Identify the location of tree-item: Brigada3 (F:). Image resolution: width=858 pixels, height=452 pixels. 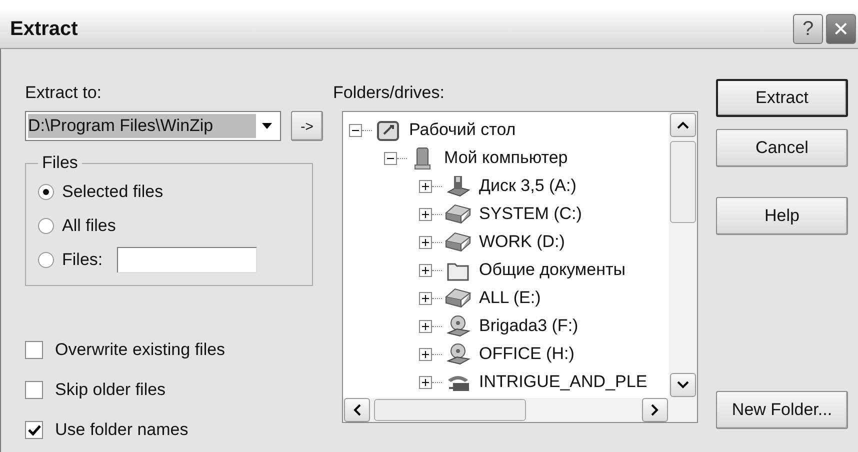
(528, 326).